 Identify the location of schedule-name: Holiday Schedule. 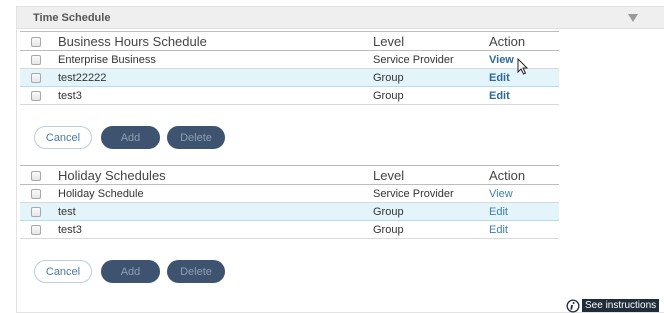
(212, 193).